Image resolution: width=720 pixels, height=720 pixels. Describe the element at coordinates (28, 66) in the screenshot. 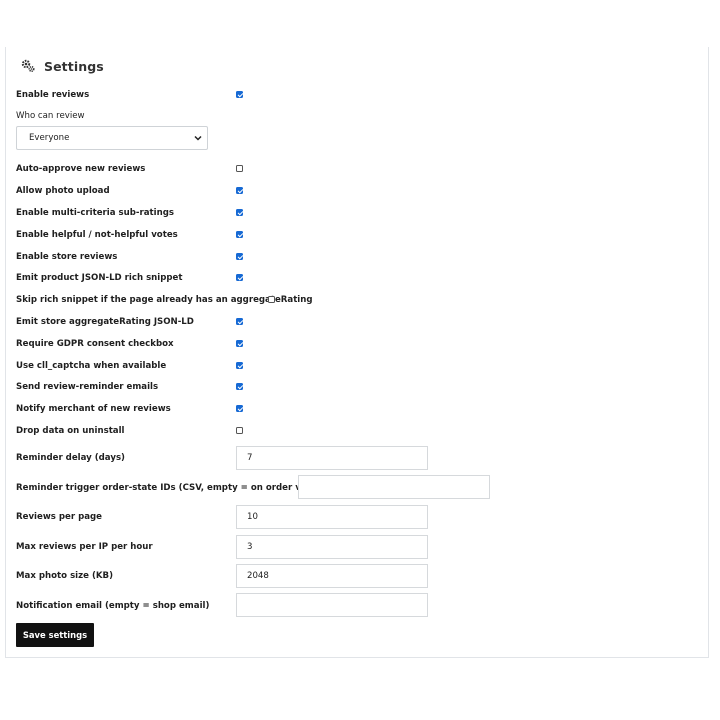

I see `gears-icon` at that location.